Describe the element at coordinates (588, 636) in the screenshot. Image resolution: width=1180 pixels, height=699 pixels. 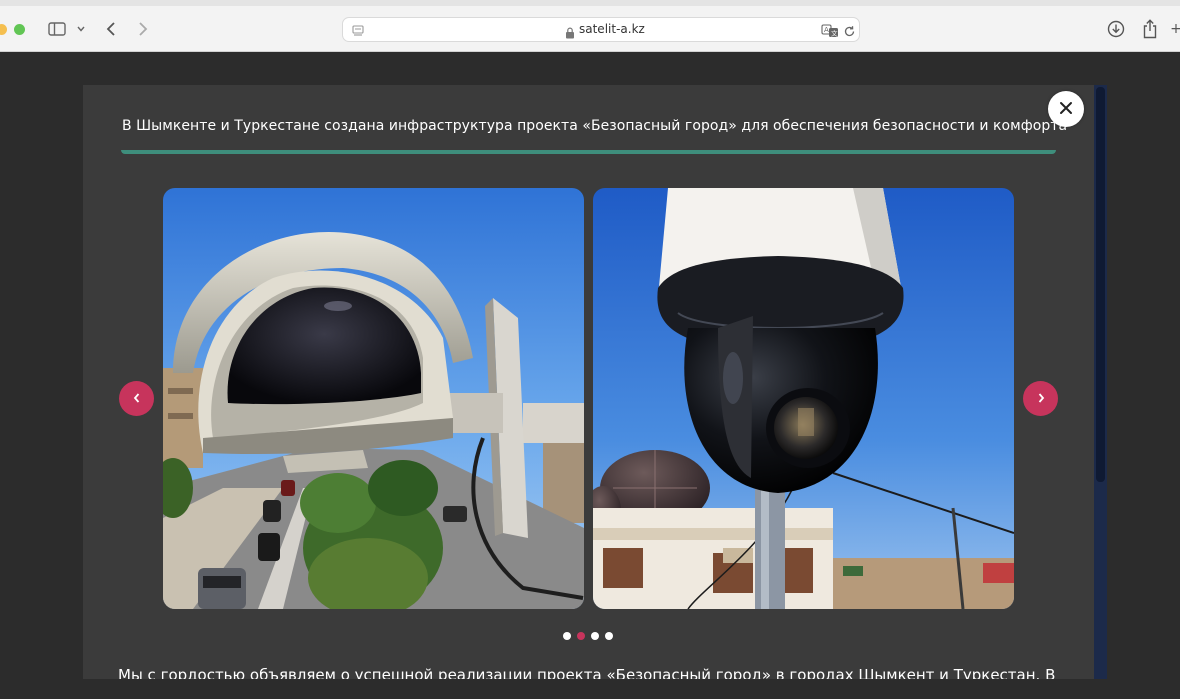
I see `carousel-pagination` at that location.